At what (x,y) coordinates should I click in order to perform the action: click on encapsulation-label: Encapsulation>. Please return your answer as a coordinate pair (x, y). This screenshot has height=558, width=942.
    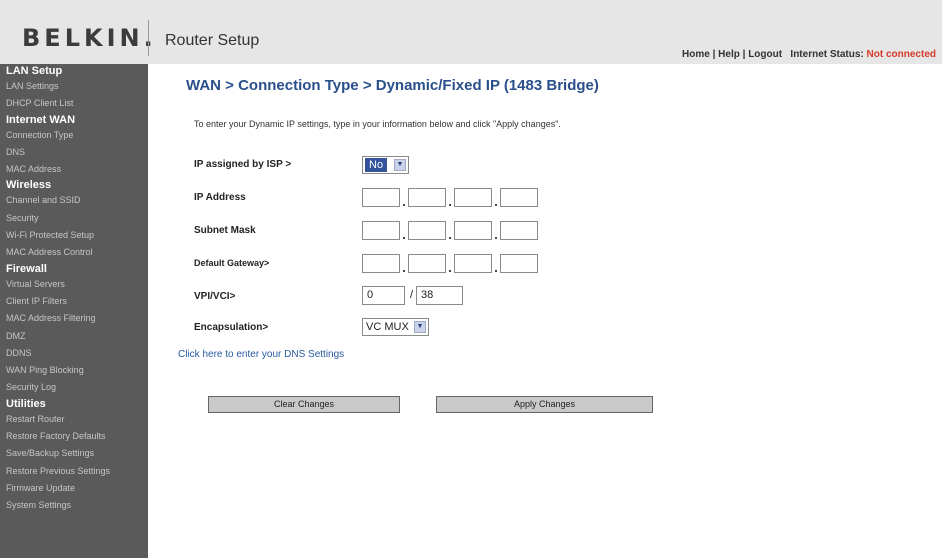
    Looking at the image, I should click on (231, 327).